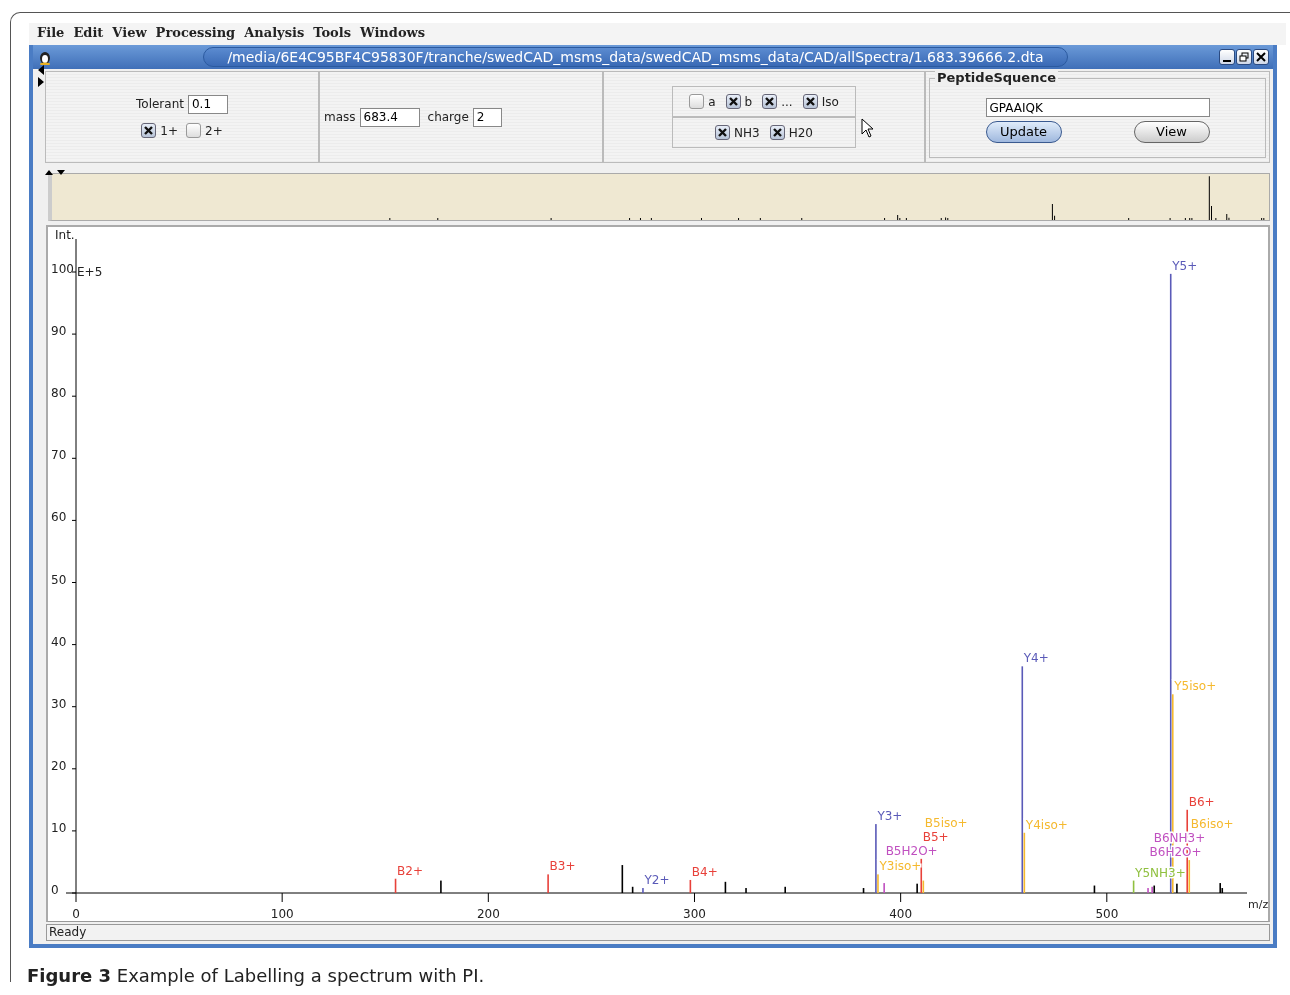  I want to click on tick-label: 70, so click(59, 455).